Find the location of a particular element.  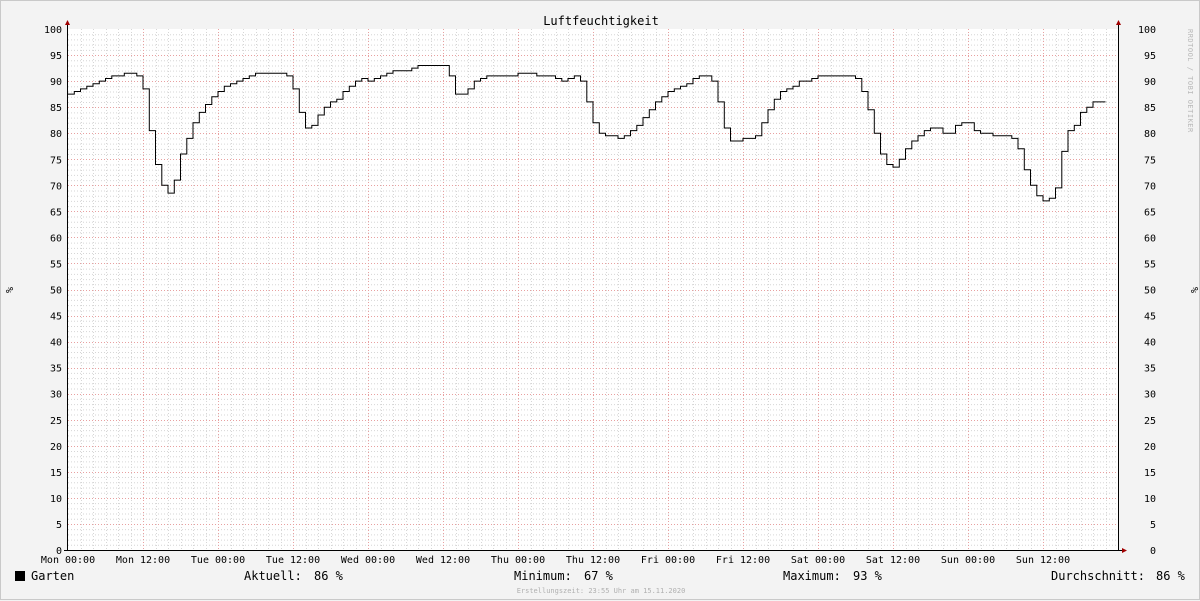

y-tick-label-left: 50 is located at coordinates (56, 291).